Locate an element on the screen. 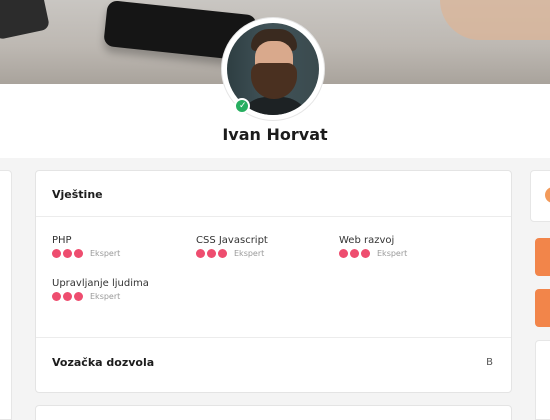 The image size is (550, 420). check-icon: ✓ is located at coordinates (243, 106).